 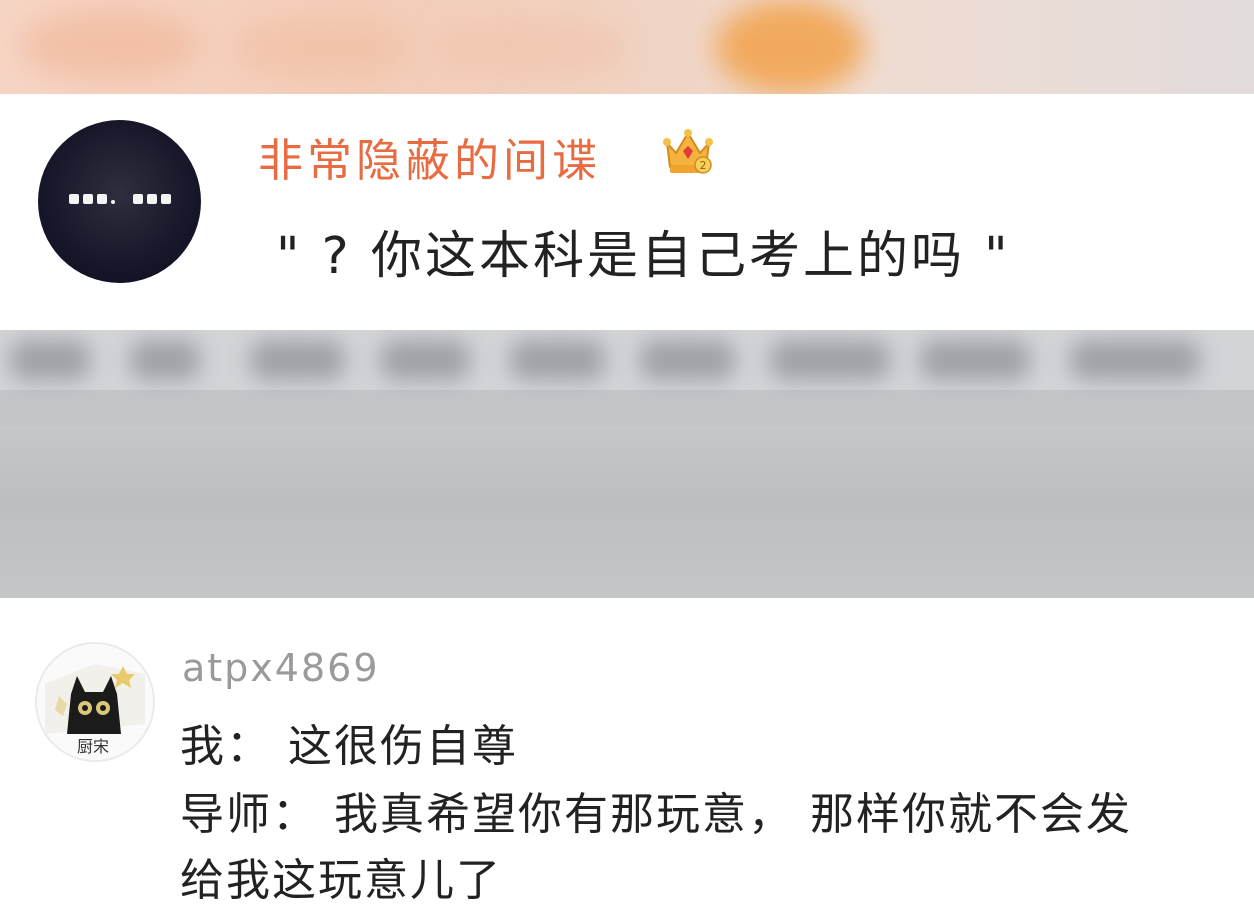 I want to click on username: 非常隐蔽的间谍, so click(x=429, y=156).